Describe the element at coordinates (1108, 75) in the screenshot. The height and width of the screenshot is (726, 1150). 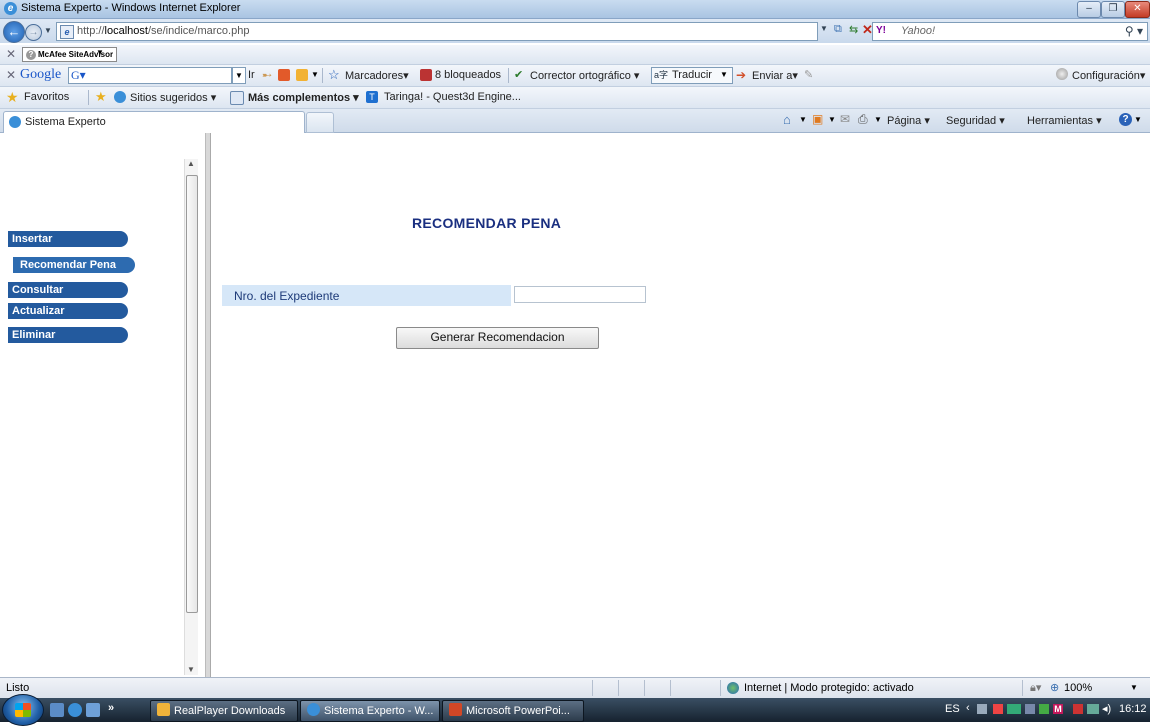
I see `configuracion-button: Configuración▾` at that location.